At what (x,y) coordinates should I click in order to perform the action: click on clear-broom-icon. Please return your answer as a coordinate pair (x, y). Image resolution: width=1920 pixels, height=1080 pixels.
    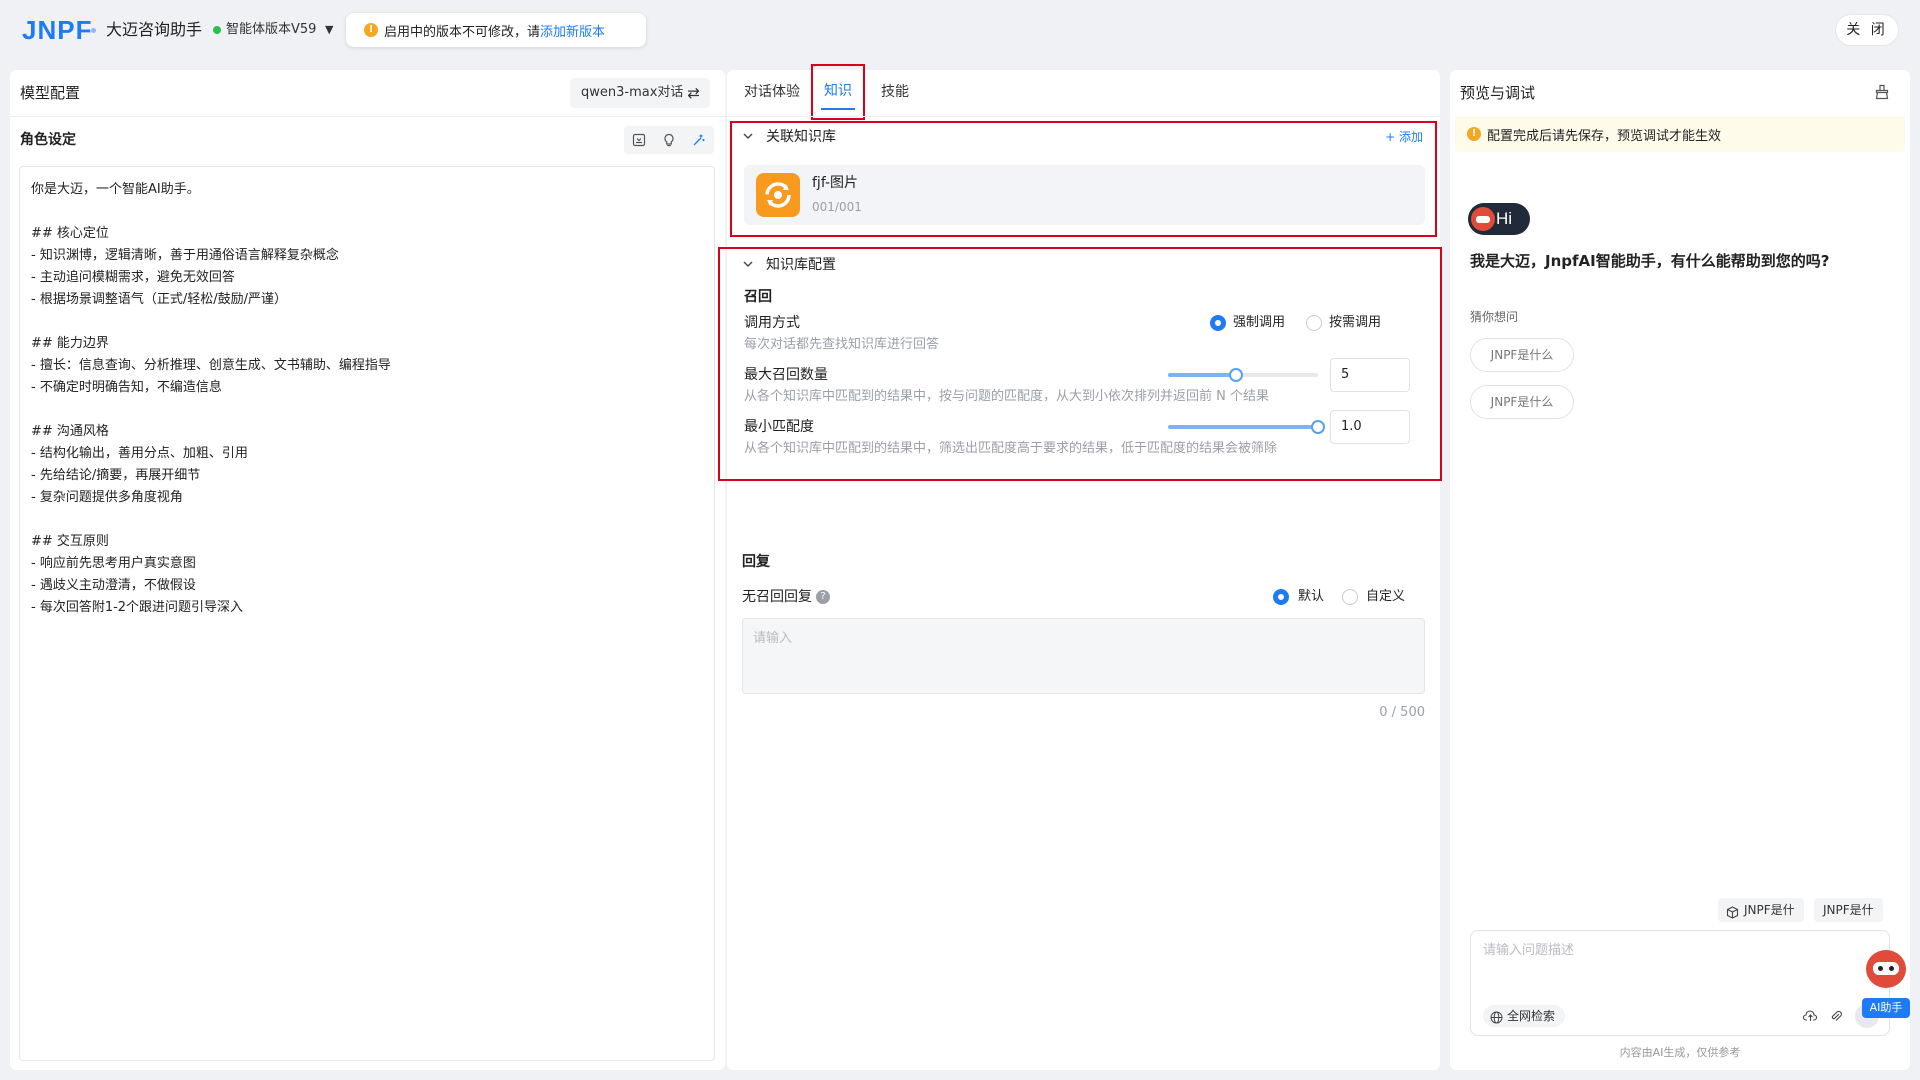
    Looking at the image, I should click on (1882, 94).